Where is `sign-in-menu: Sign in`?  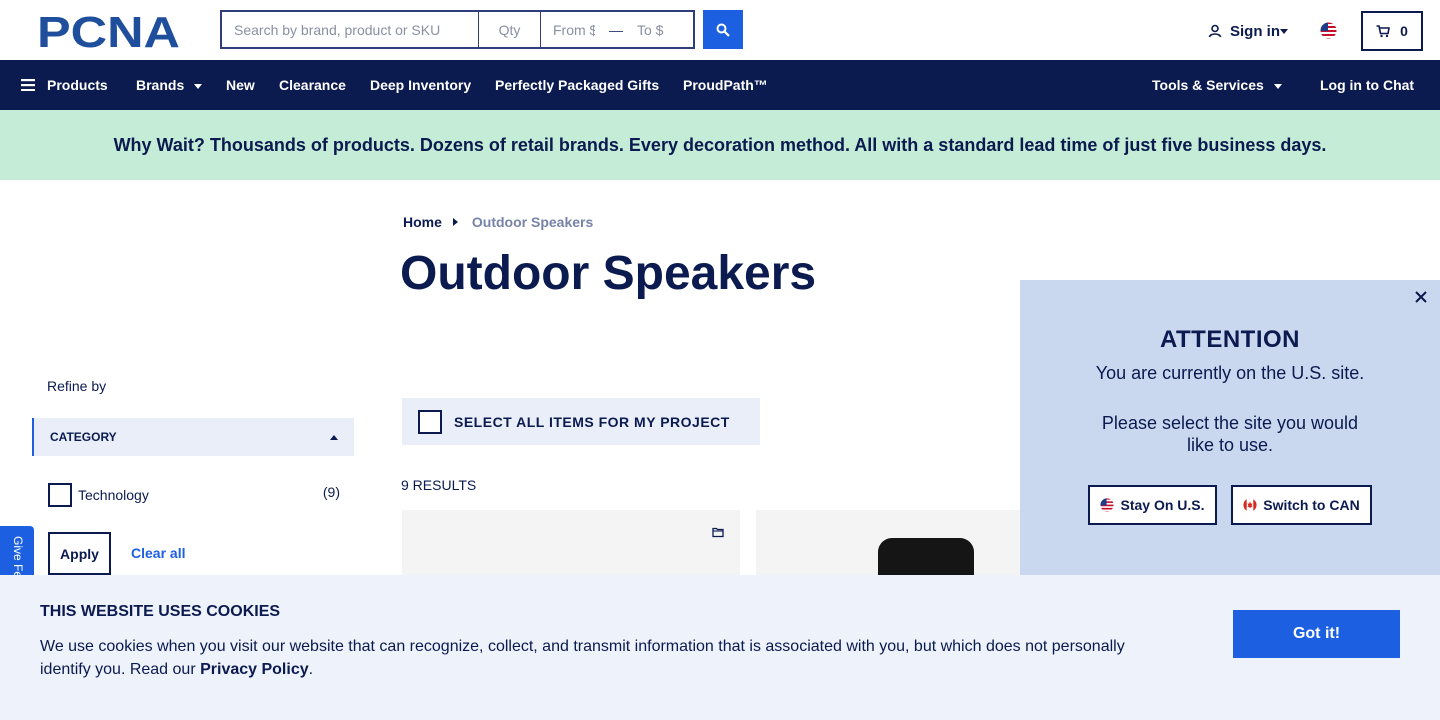 sign-in-menu: Sign in is located at coordinates (1248, 31).